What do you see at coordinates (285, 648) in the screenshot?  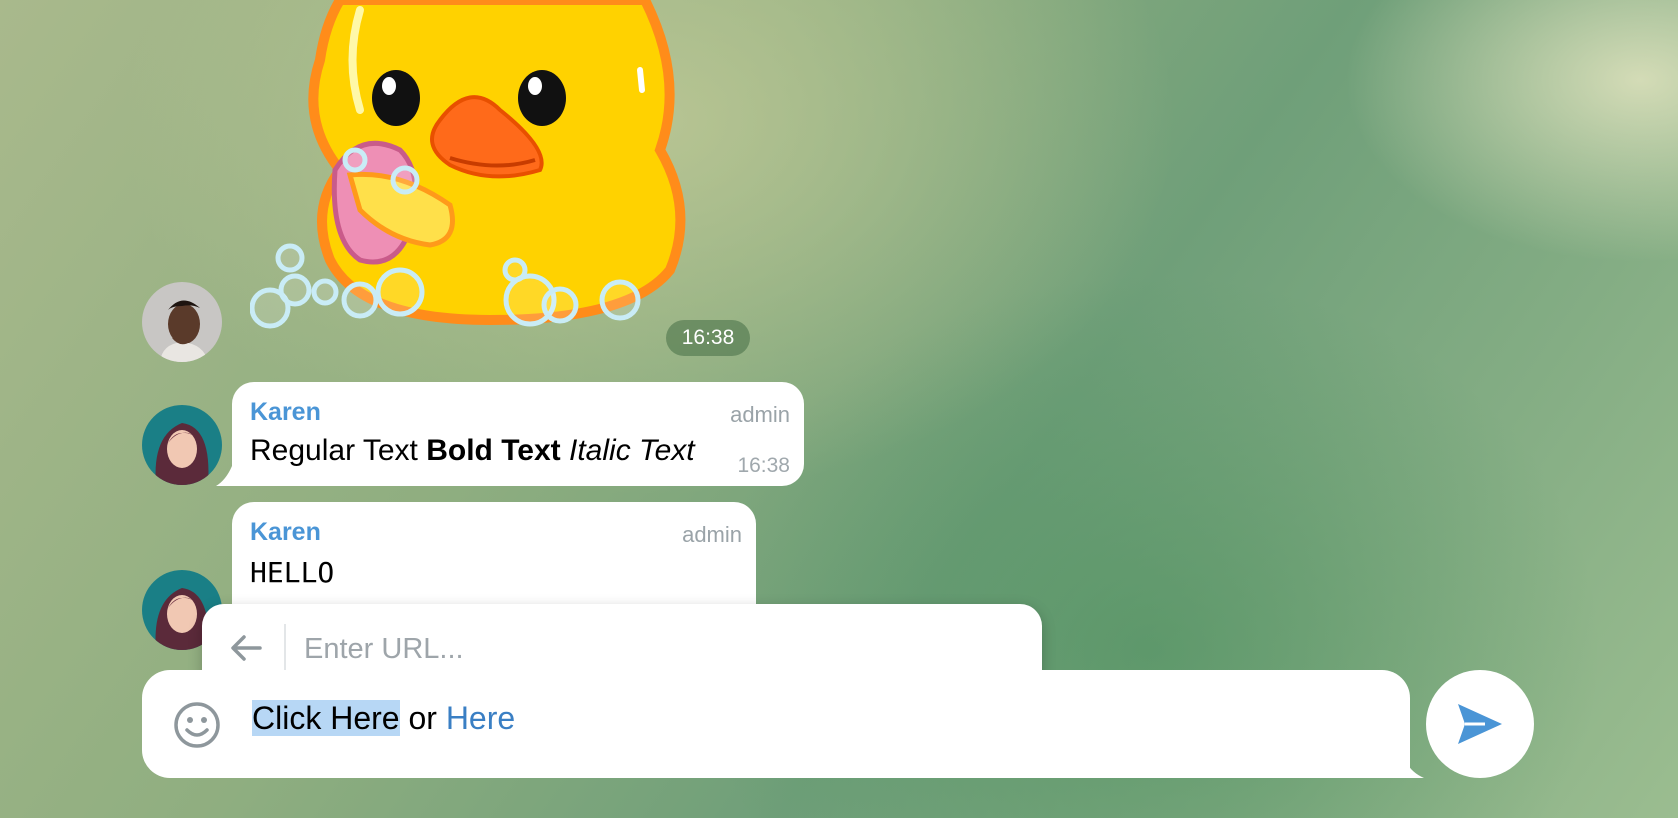 I see `divider` at bounding box center [285, 648].